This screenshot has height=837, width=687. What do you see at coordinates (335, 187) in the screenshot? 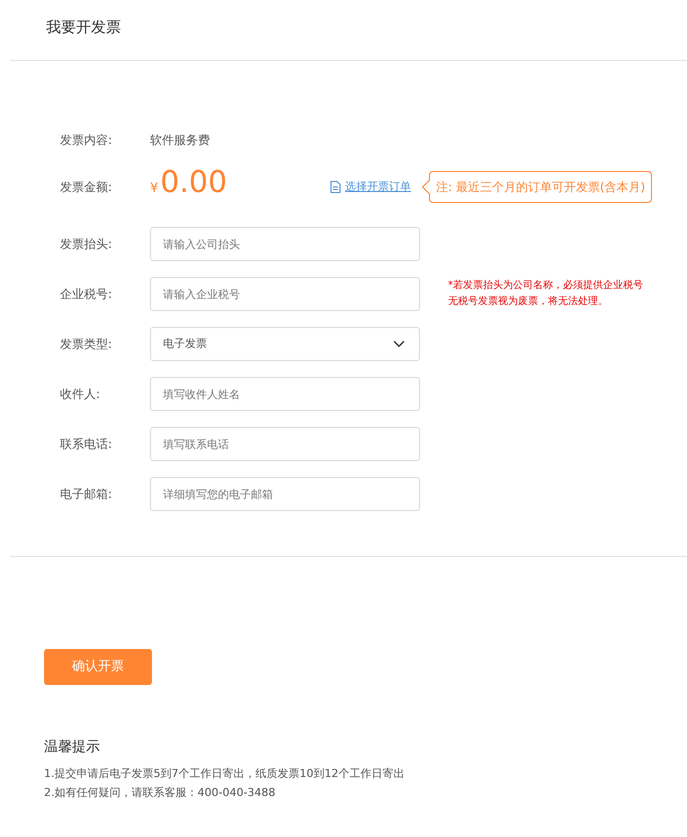
I see `document-icon` at bounding box center [335, 187].